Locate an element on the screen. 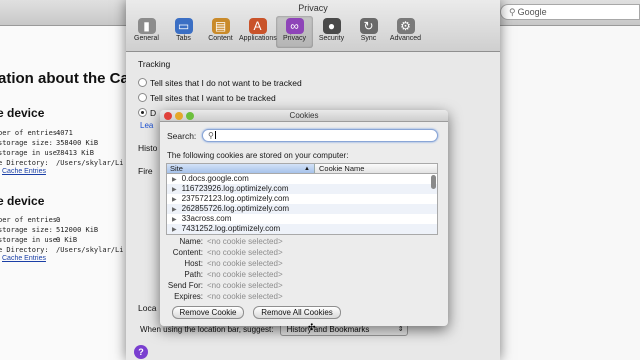 This screenshot has width=640, height=360. radio-button-selected is located at coordinates (142, 112).